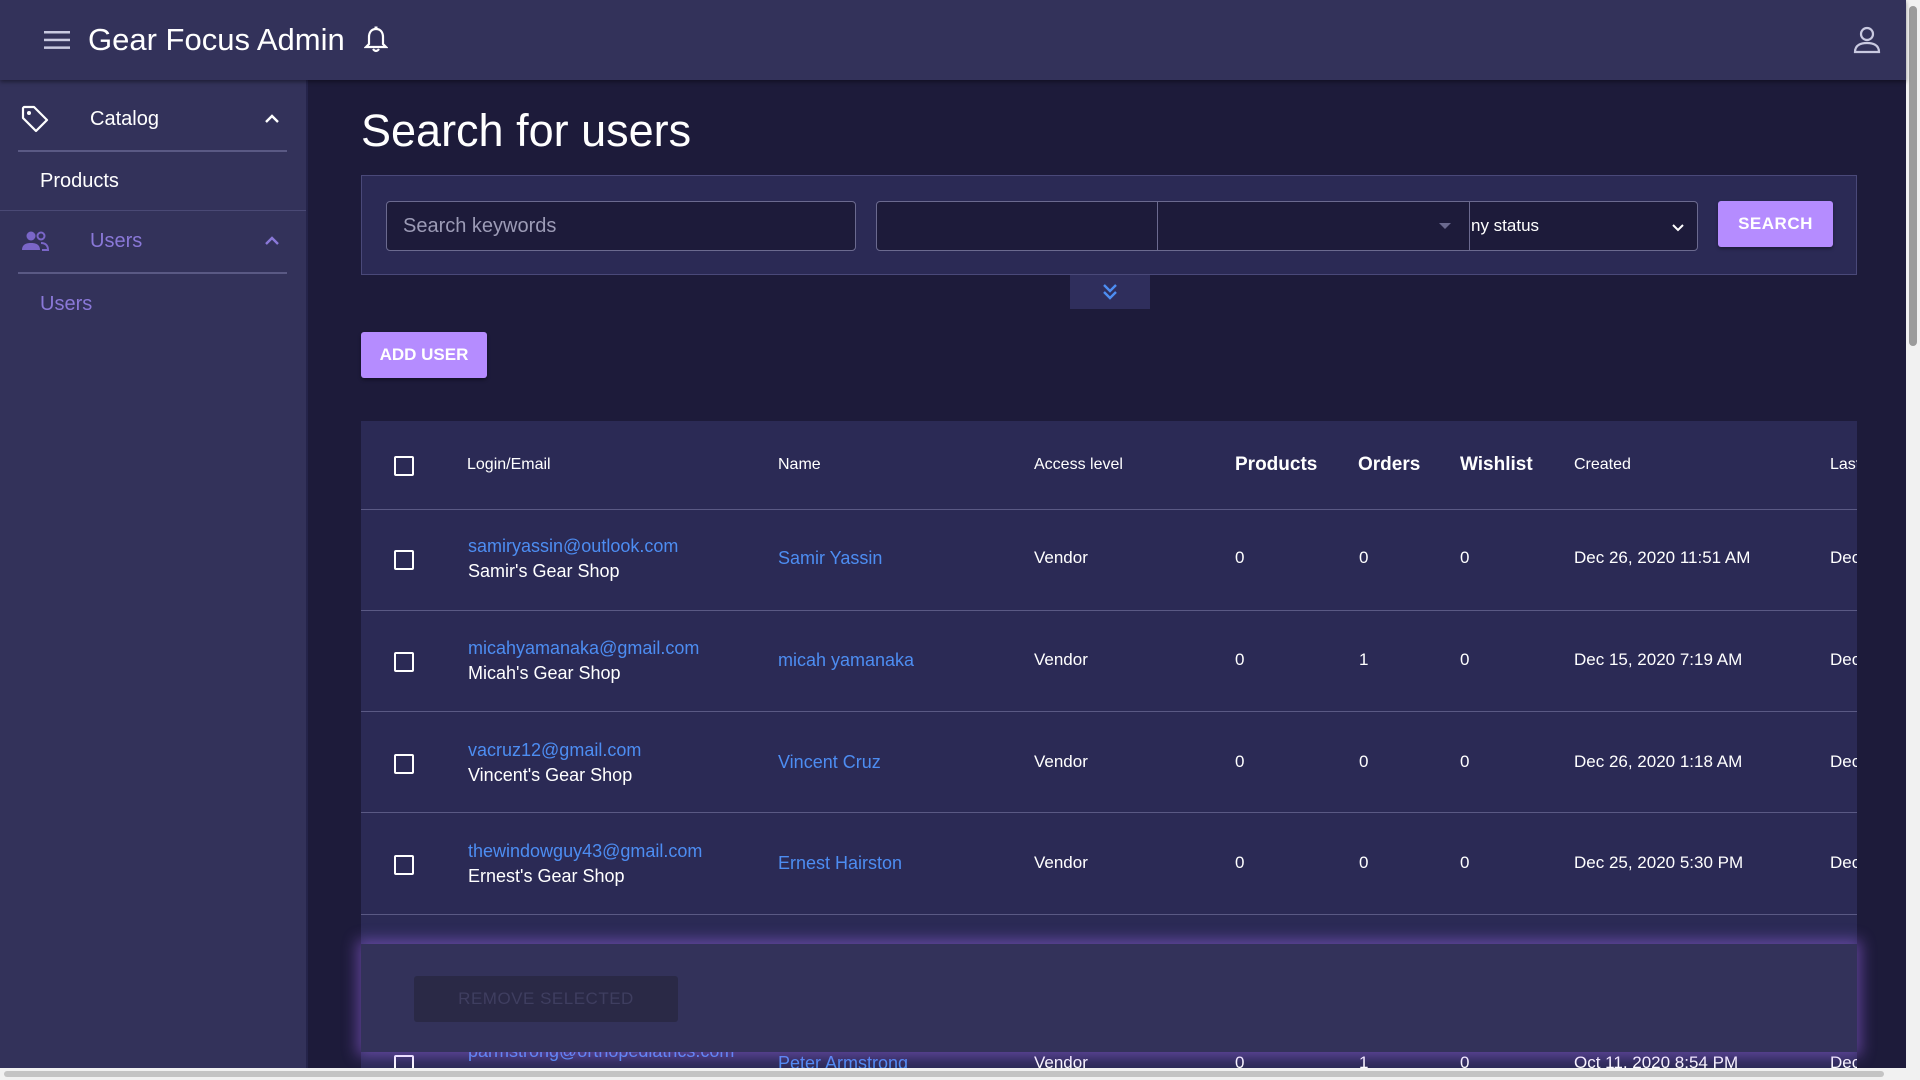 Image resolution: width=1920 pixels, height=1080 pixels. Describe the element at coordinates (829, 762) in the screenshot. I see `user-name-link: Vincent Cruz` at that location.